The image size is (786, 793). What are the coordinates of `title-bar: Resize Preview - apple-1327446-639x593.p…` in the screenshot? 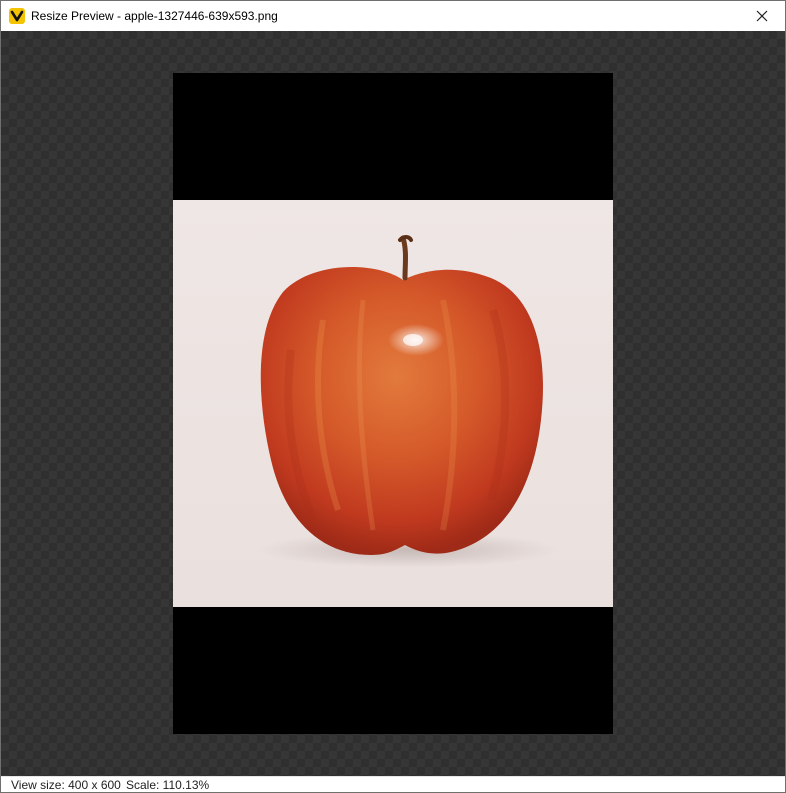 It's located at (393, 16).